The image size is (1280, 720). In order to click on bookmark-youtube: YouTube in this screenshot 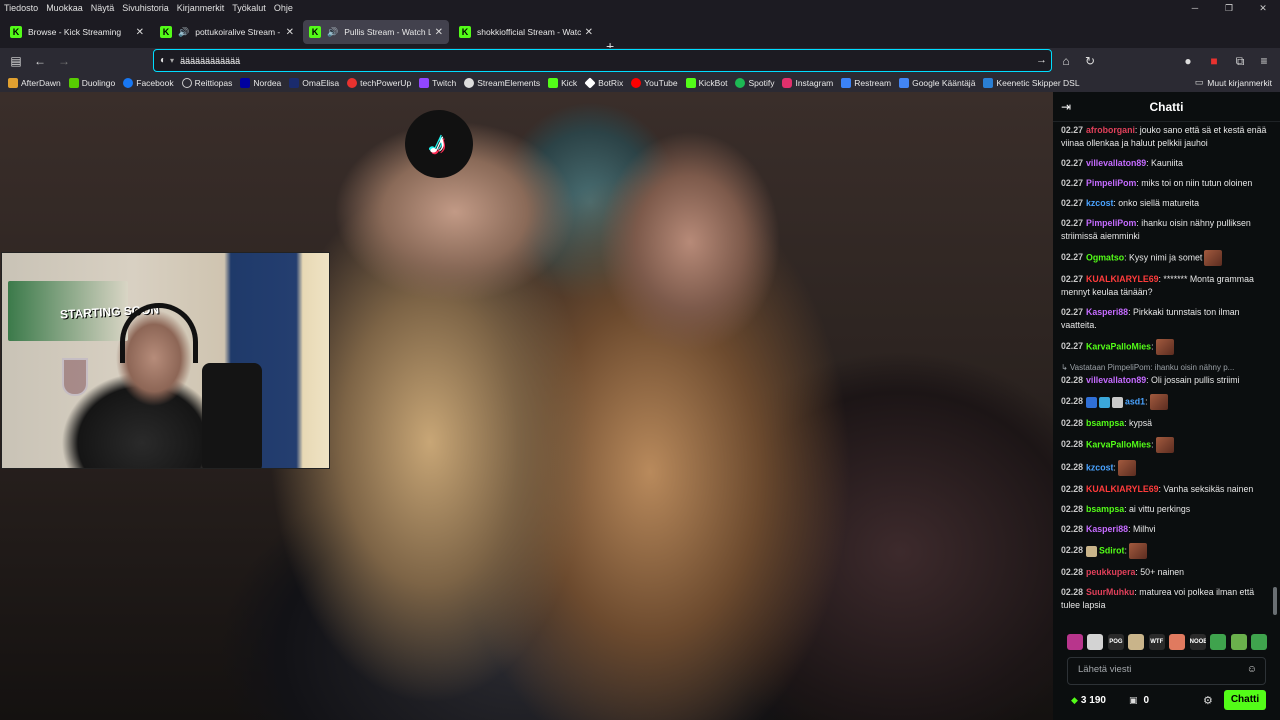, I will do `click(654, 83)`.